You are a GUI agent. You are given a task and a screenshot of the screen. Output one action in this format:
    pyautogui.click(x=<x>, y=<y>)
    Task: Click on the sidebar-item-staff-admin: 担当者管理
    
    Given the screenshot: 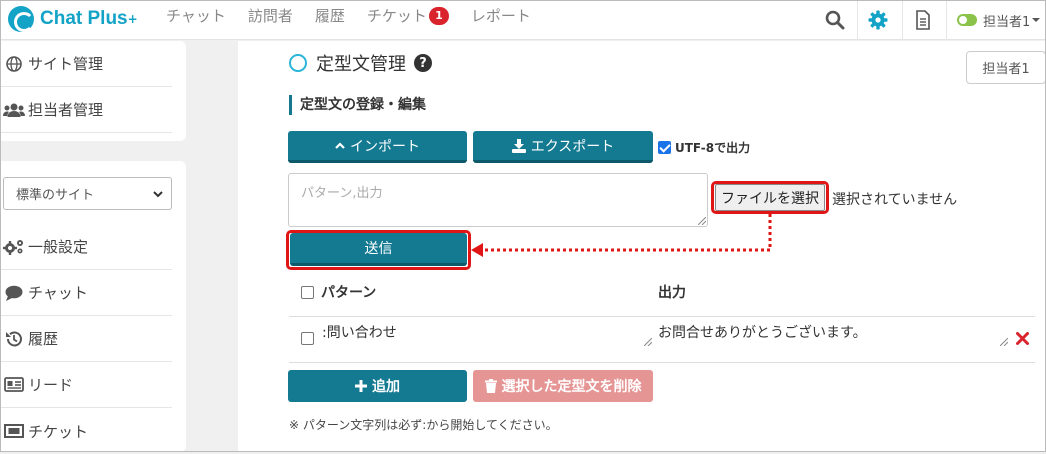 What is the action you would take?
    pyautogui.click(x=86, y=110)
    